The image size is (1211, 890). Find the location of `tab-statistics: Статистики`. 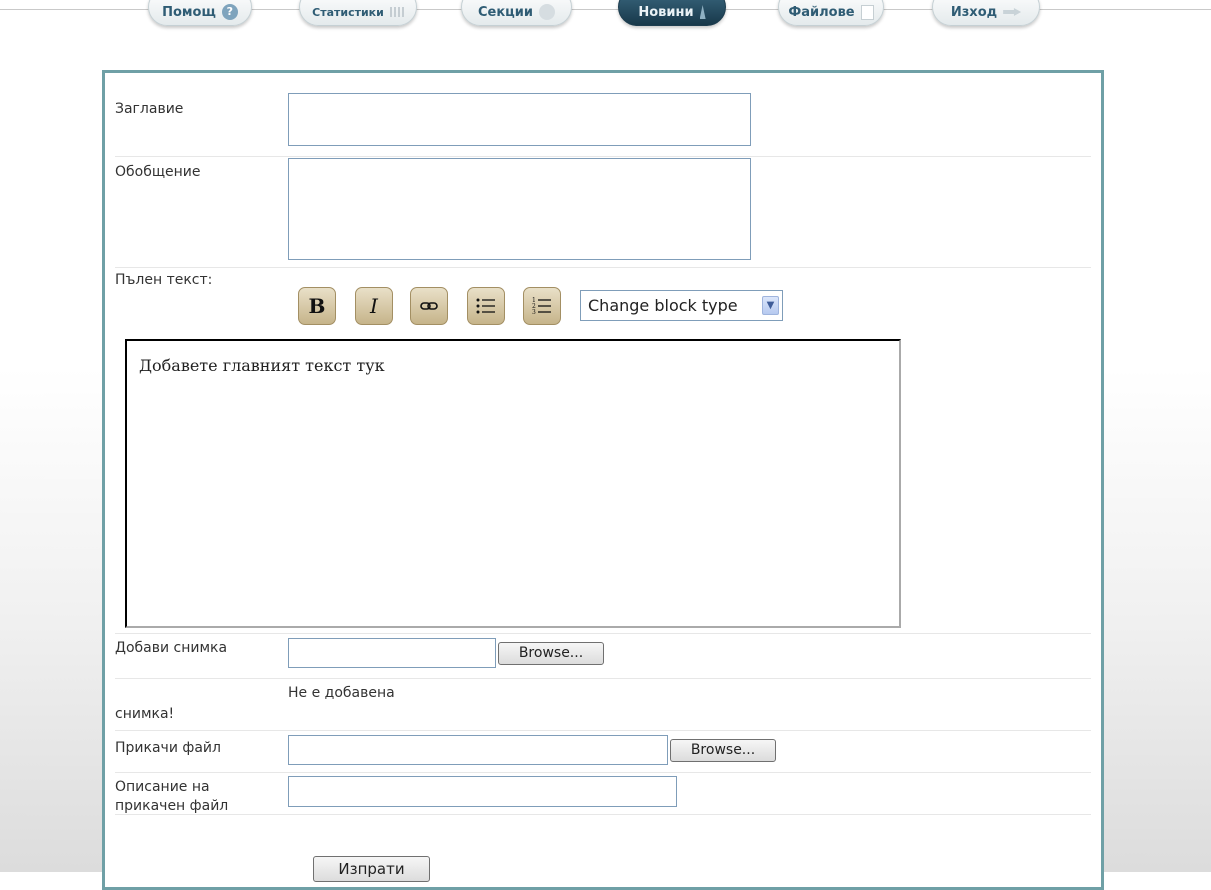

tab-statistics: Статистики is located at coordinates (358, 13).